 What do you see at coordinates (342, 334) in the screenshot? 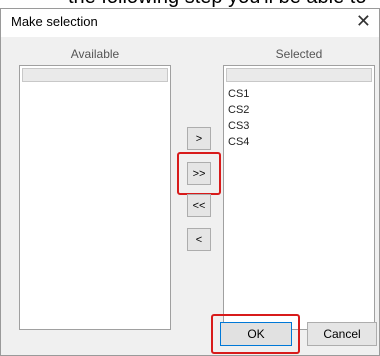
I see `cancel-button: Cancel` at bounding box center [342, 334].